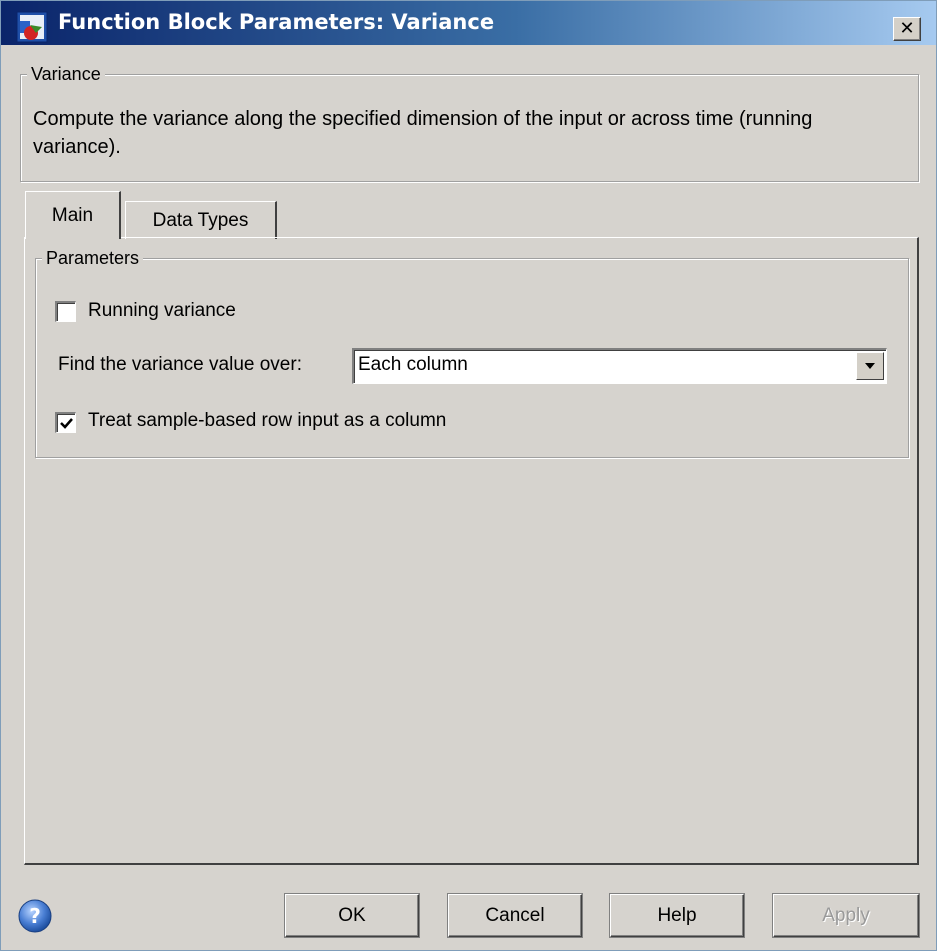  What do you see at coordinates (32, 27) in the screenshot?
I see `simulink-block-icon` at bounding box center [32, 27].